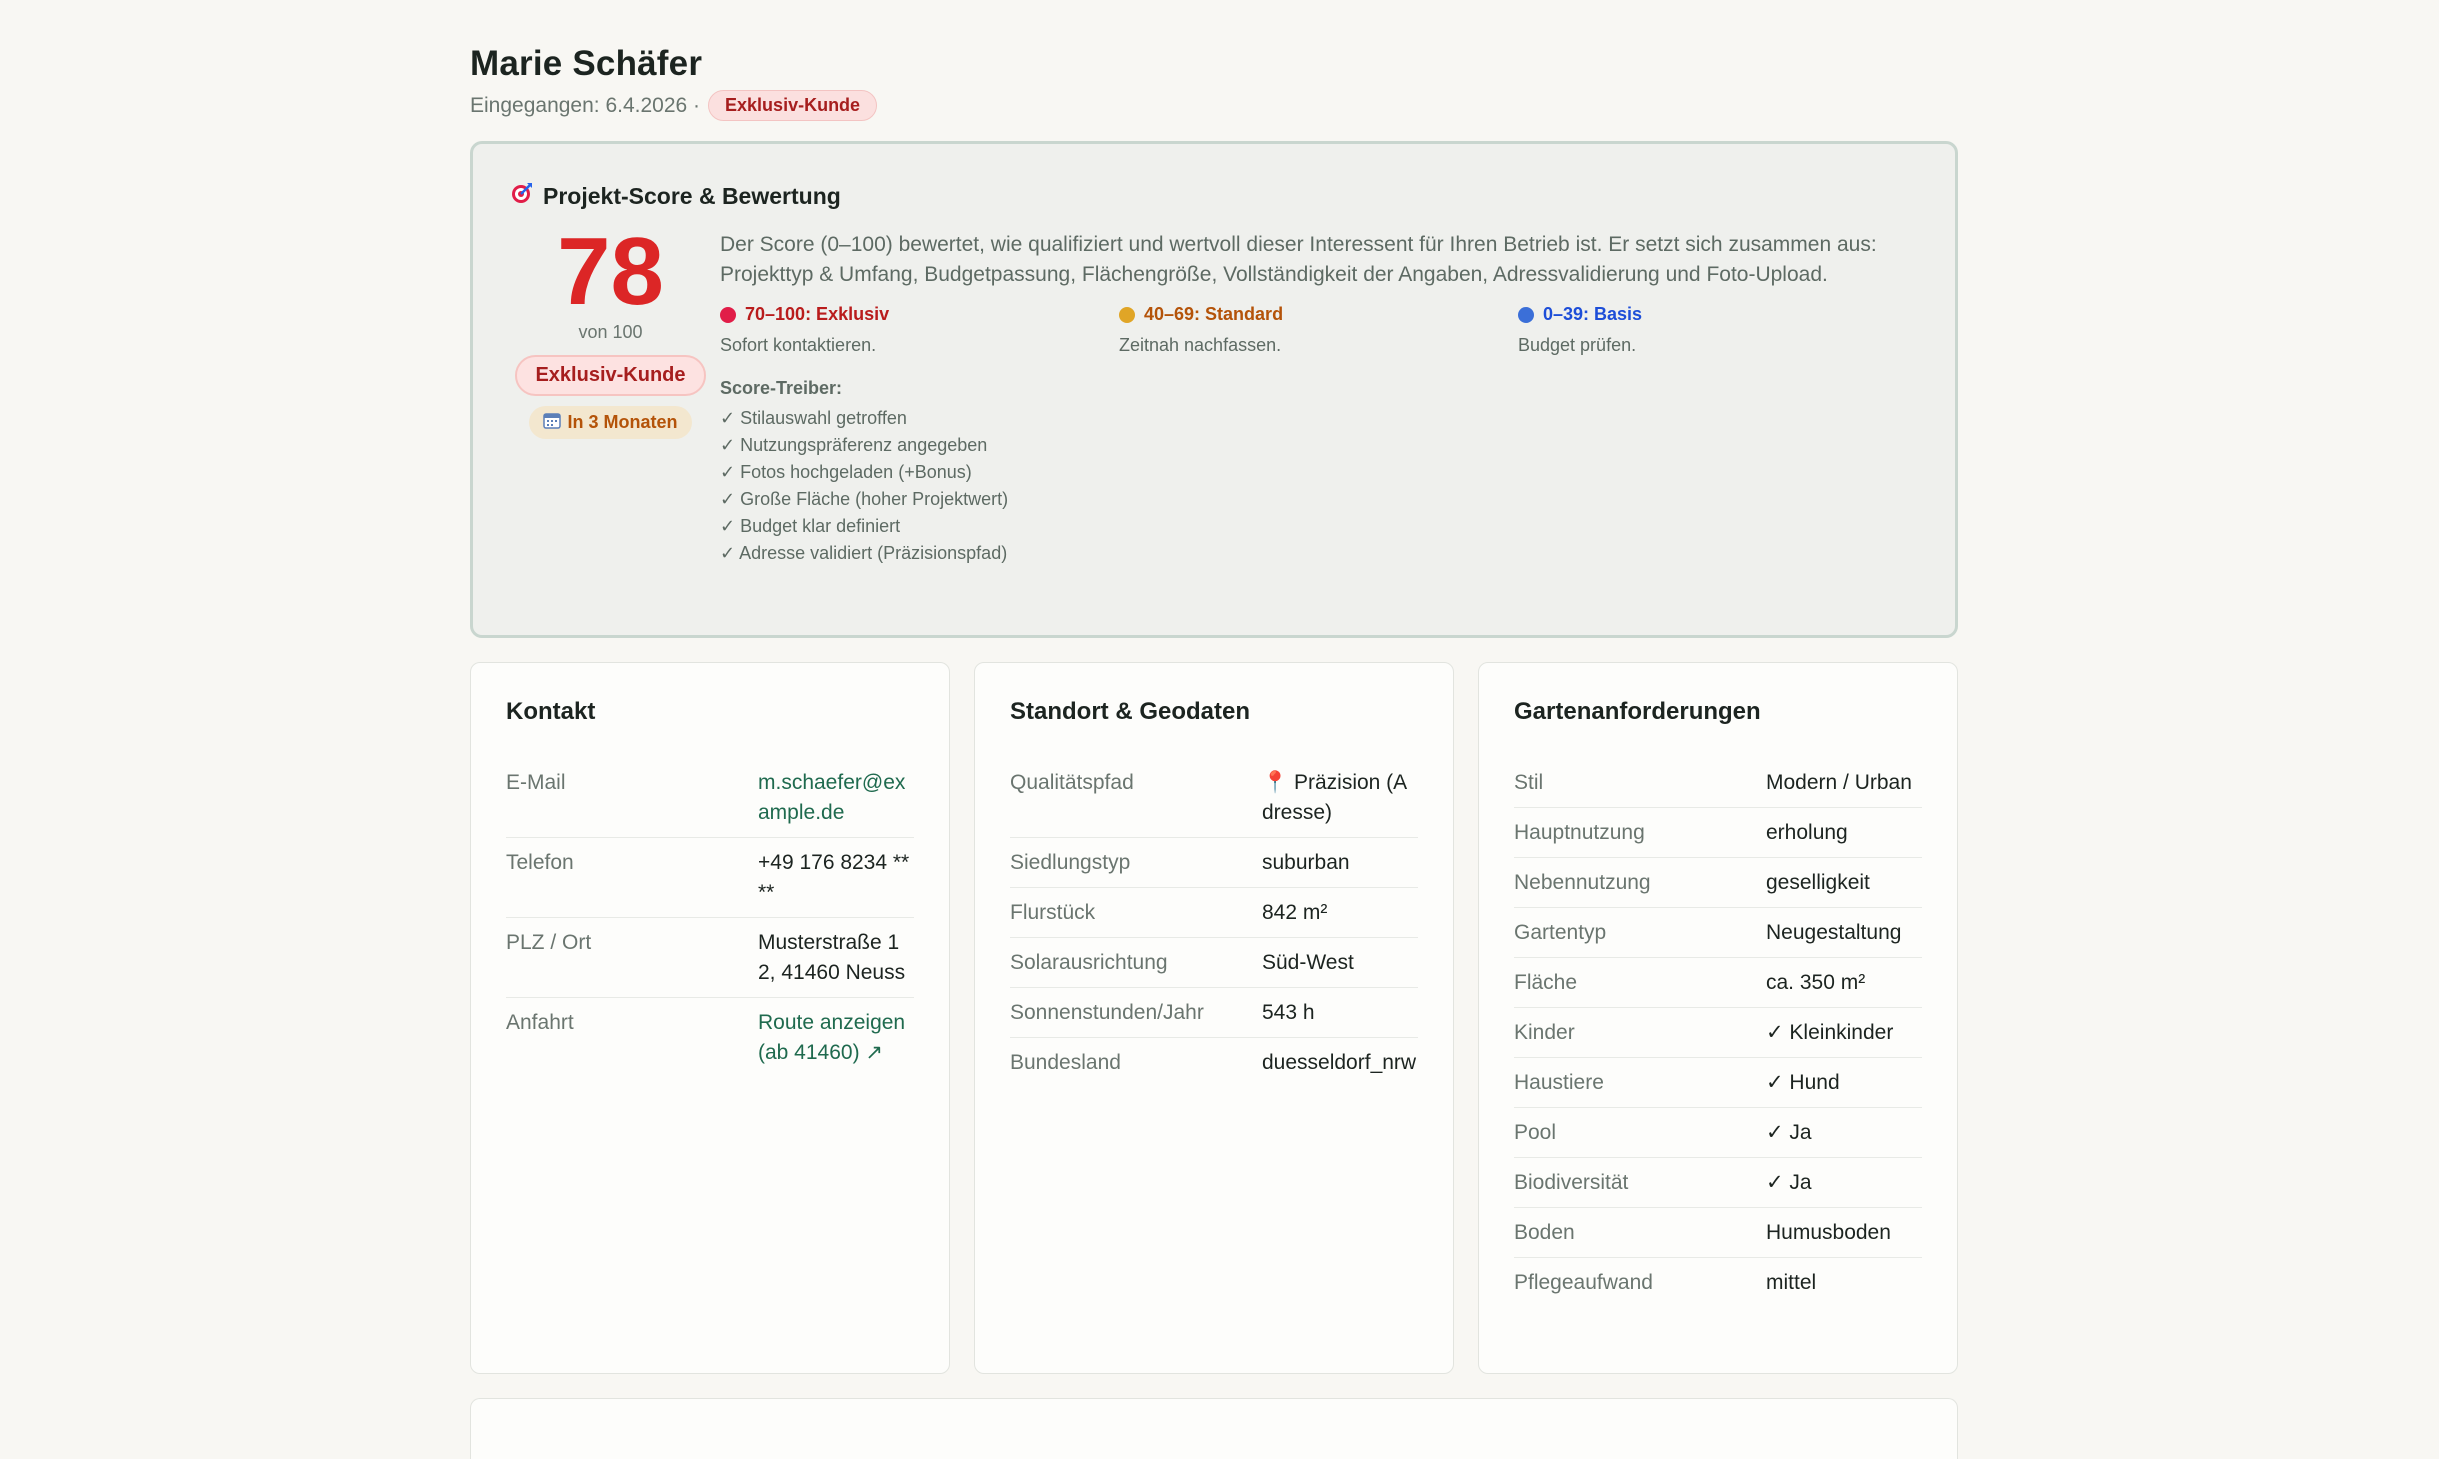 Image resolution: width=2439 pixels, height=1459 pixels. What do you see at coordinates (1214, 963) in the screenshot?
I see `location-row: Solarausrichtung Süd-West` at bounding box center [1214, 963].